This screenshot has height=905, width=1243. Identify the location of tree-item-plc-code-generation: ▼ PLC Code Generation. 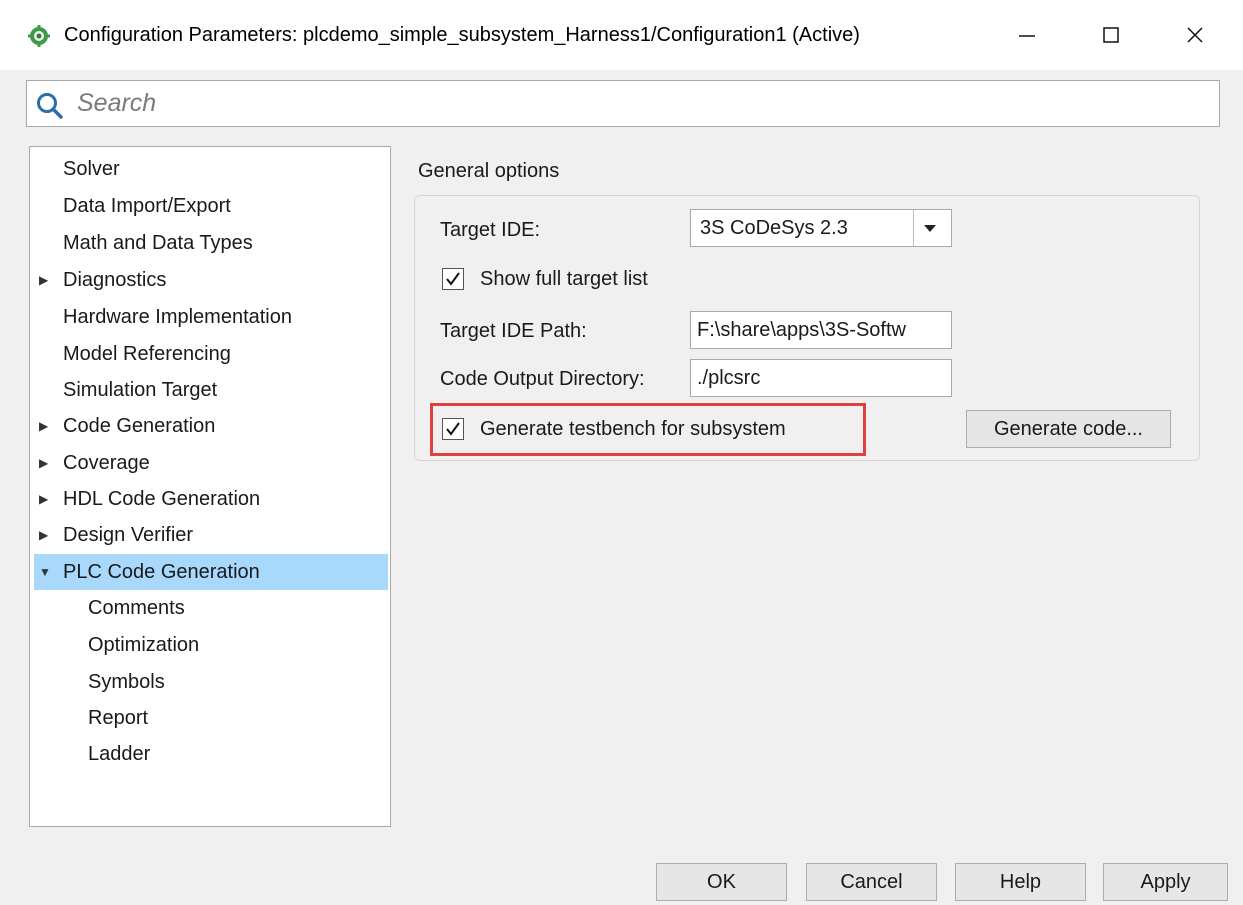
(211, 572).